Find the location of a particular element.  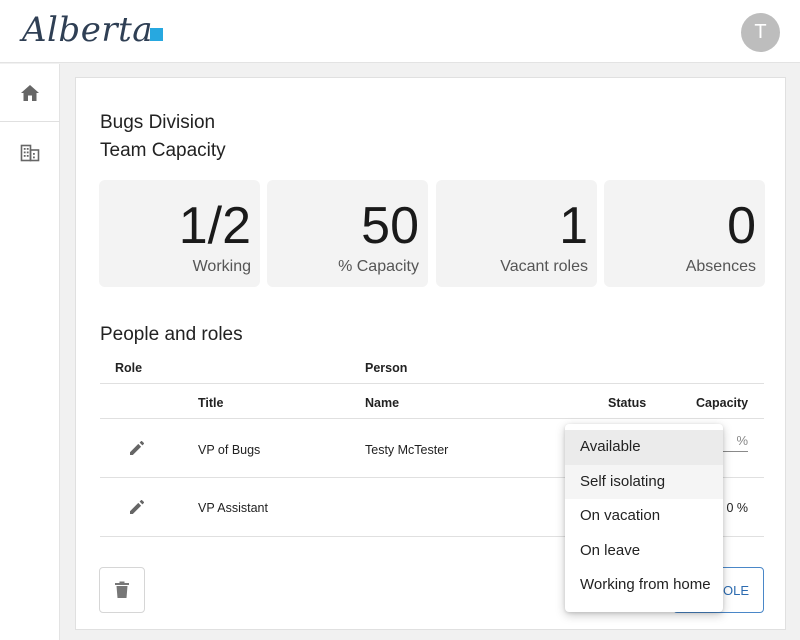

home-icon is located at coordinates (30, 92).